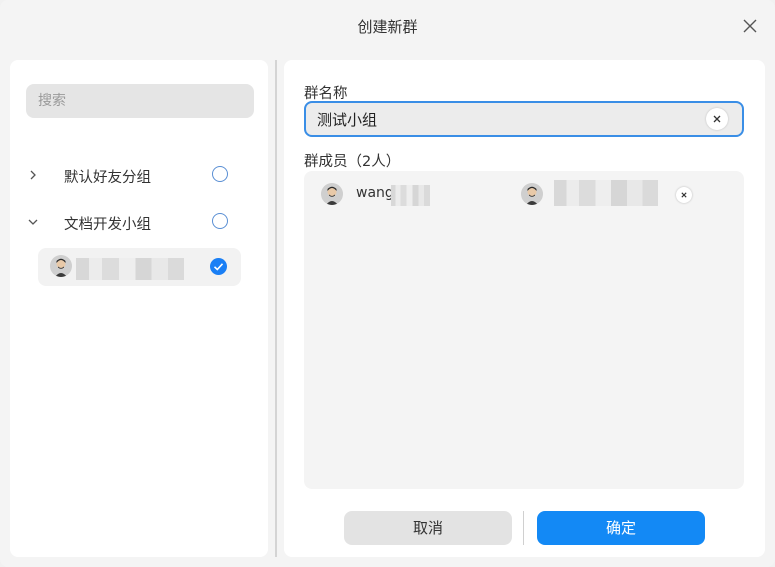  What do you see at coordinates (326, 94) in the screenshot?
I see `group-name-label: 群名称` at bounding box center [326, 94].